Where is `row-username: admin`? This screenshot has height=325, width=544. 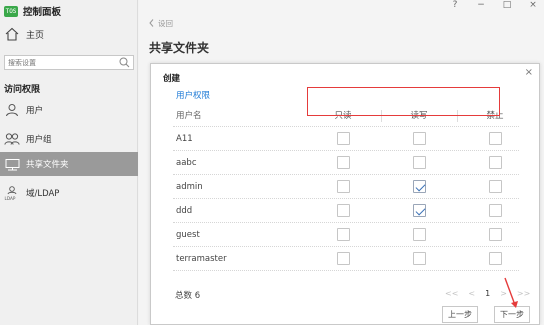 row-username: admin is located at coordinates (189, 186).